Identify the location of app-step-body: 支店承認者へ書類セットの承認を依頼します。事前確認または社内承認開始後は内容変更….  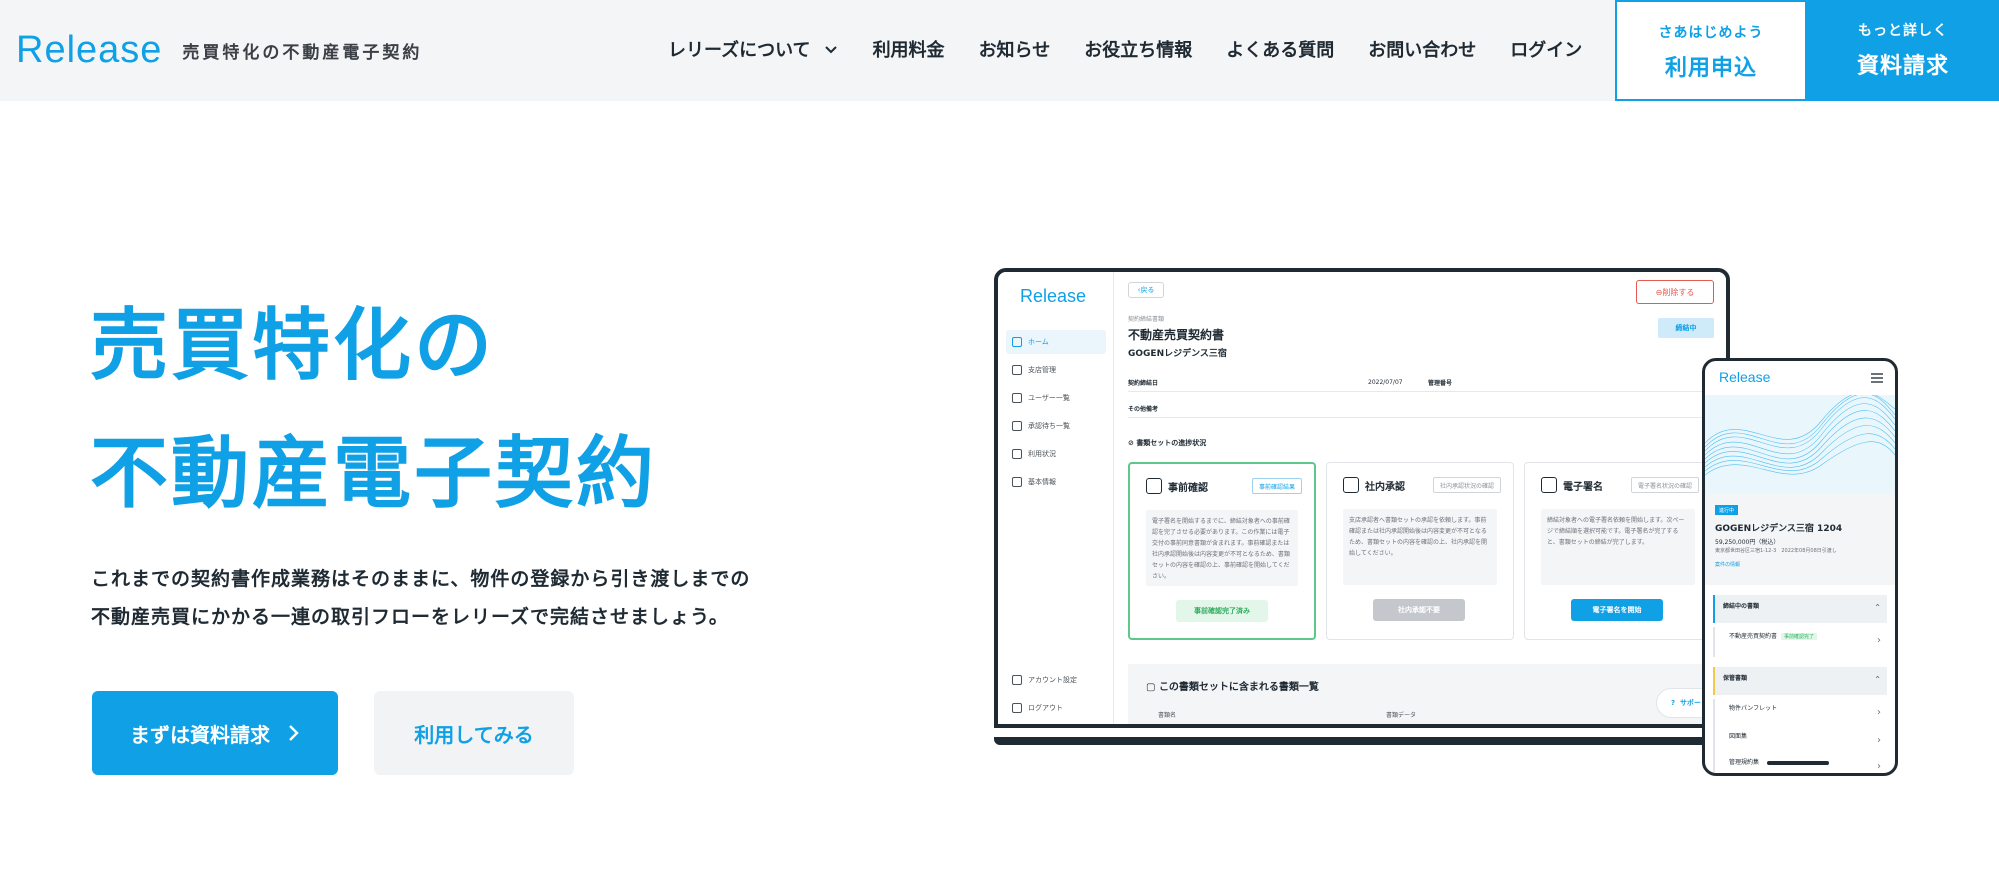
(1420, 547).